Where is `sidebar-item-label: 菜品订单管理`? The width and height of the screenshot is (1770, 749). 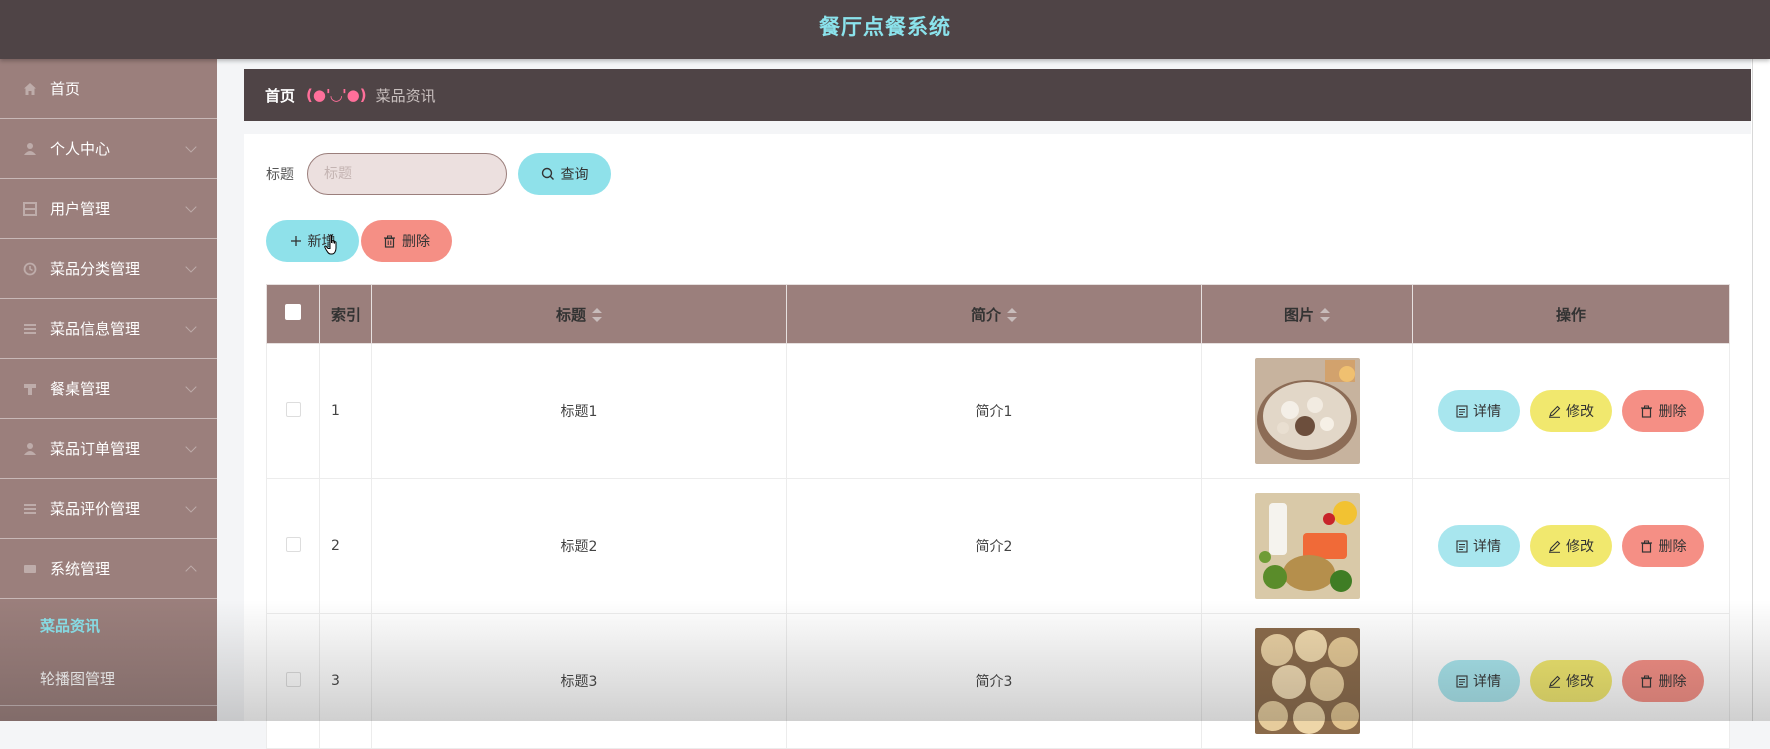 sidebar-item-label: 菜品订单管理 is located at coordinates (95, 449).